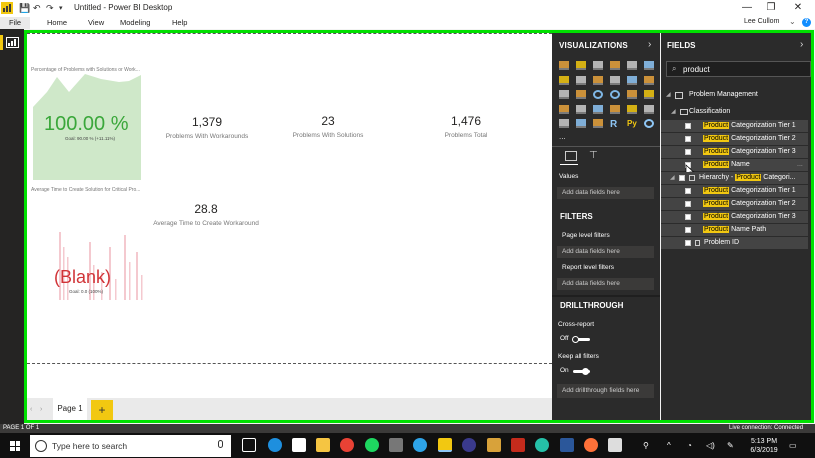 The width and height of the screenshot is (815, 458). Describe the element at coordinates (564, 94) in the screenshot. I see `waterfall-icon` at that location.